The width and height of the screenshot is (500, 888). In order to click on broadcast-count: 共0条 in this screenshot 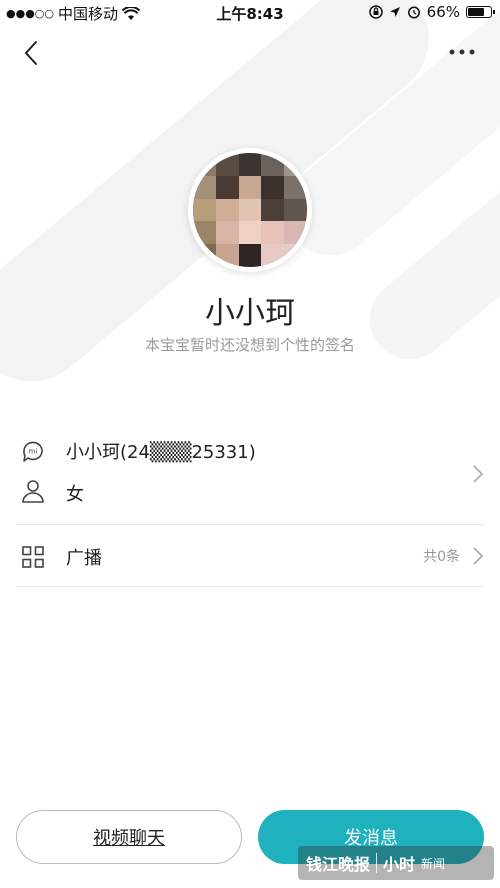, I will do `click(441, 557)`.